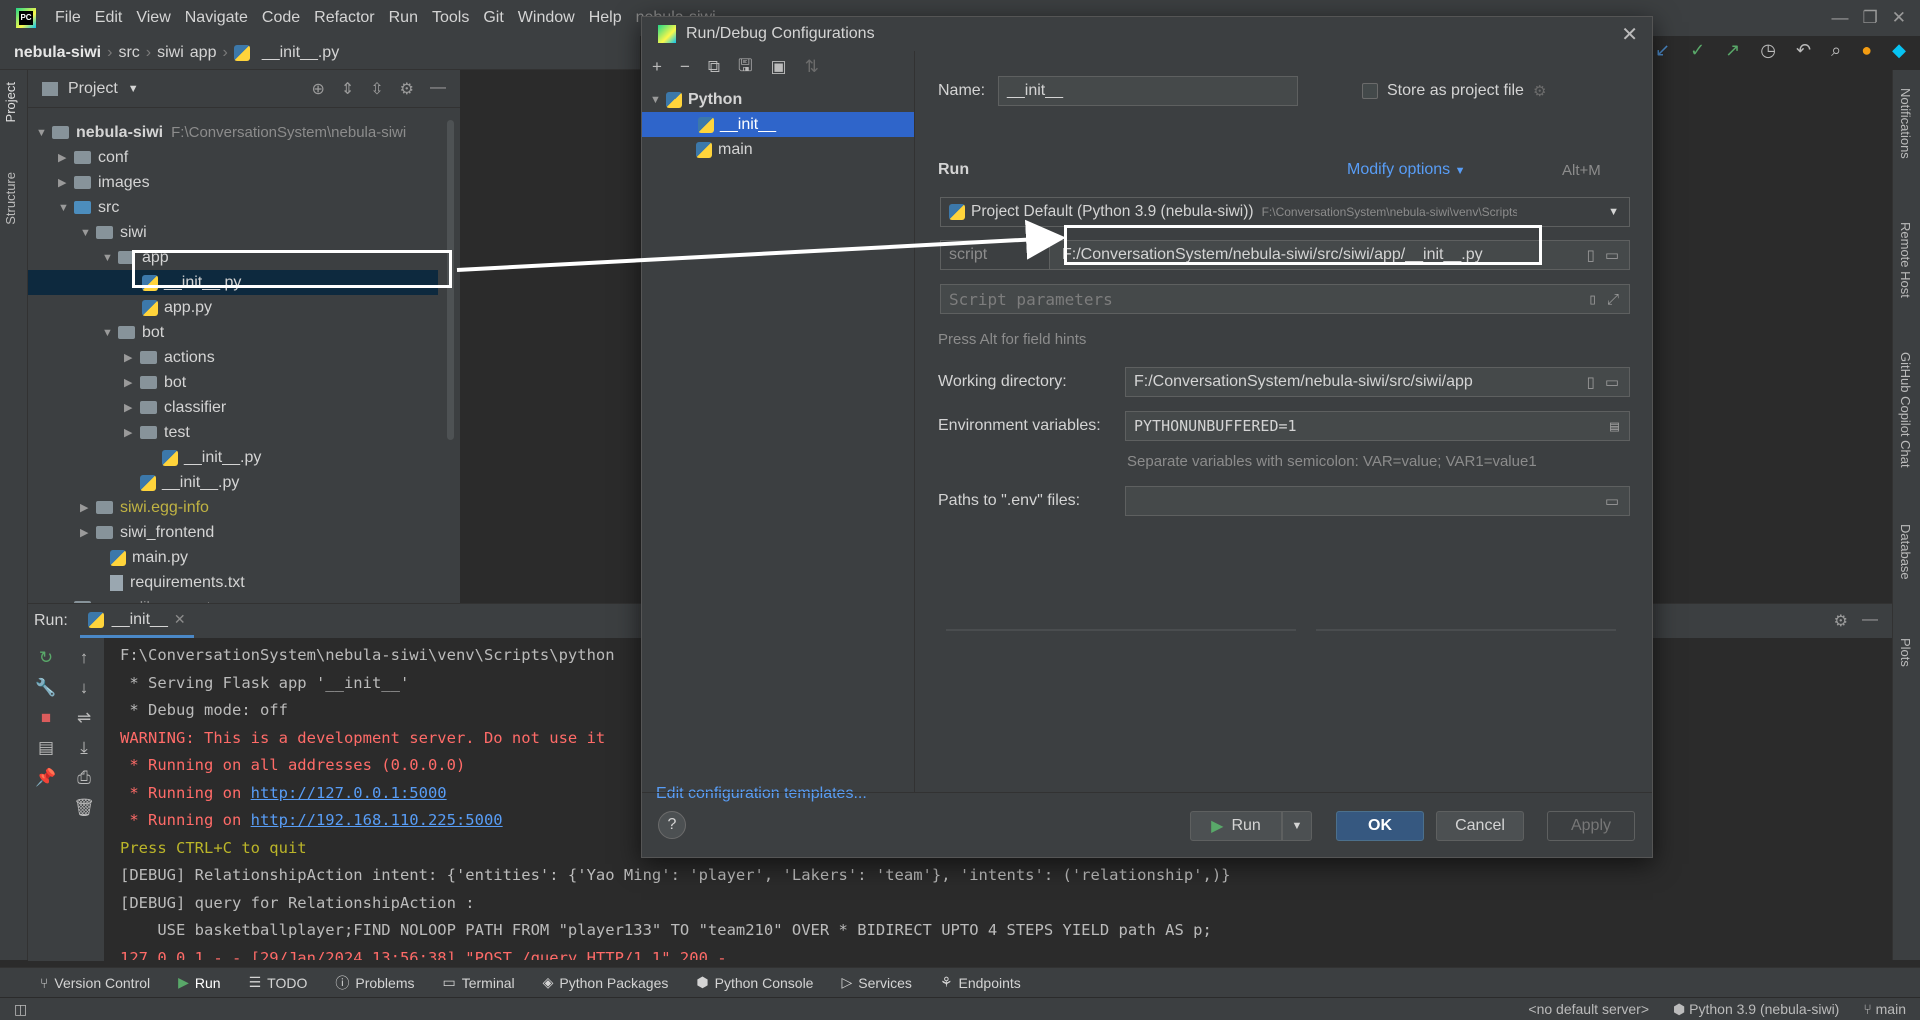 The image size is (1920, 1020). What do you see at coordinates (980, 982) in the screenshot?
I see `endpoints-tab: ⚘ Endpoints` at bounding box center [980, 982].